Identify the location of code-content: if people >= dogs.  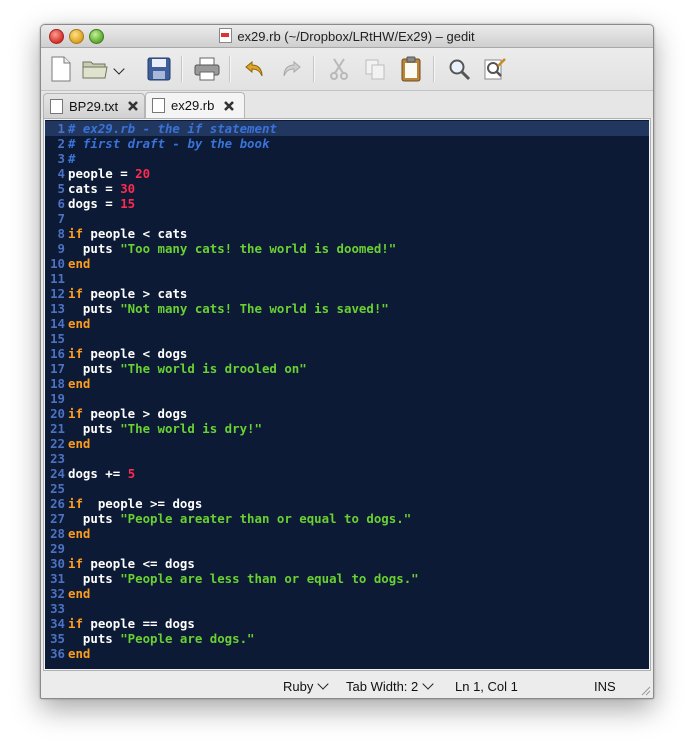
(135, 503).